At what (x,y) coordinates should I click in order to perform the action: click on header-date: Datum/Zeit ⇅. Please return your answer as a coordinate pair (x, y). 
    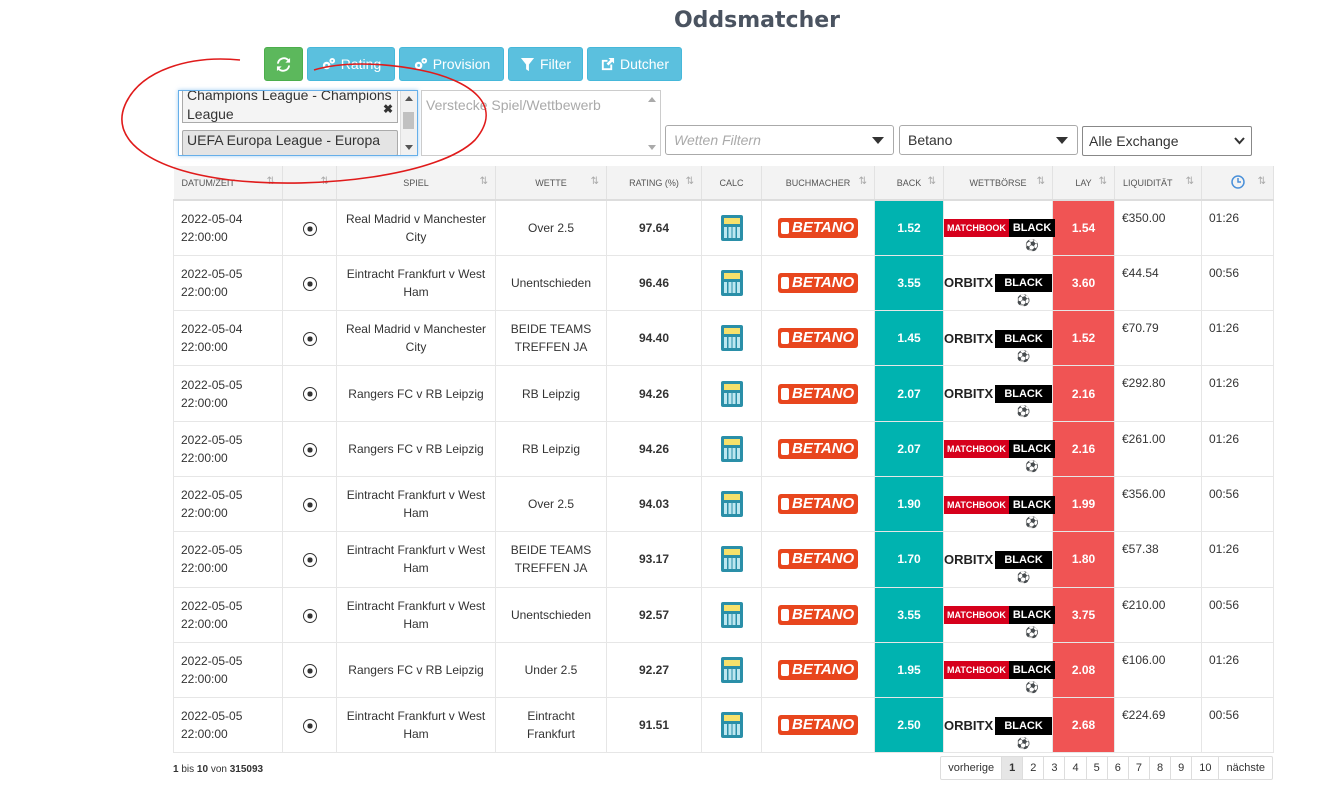
    Looking at the image, I should click on (228, 183).